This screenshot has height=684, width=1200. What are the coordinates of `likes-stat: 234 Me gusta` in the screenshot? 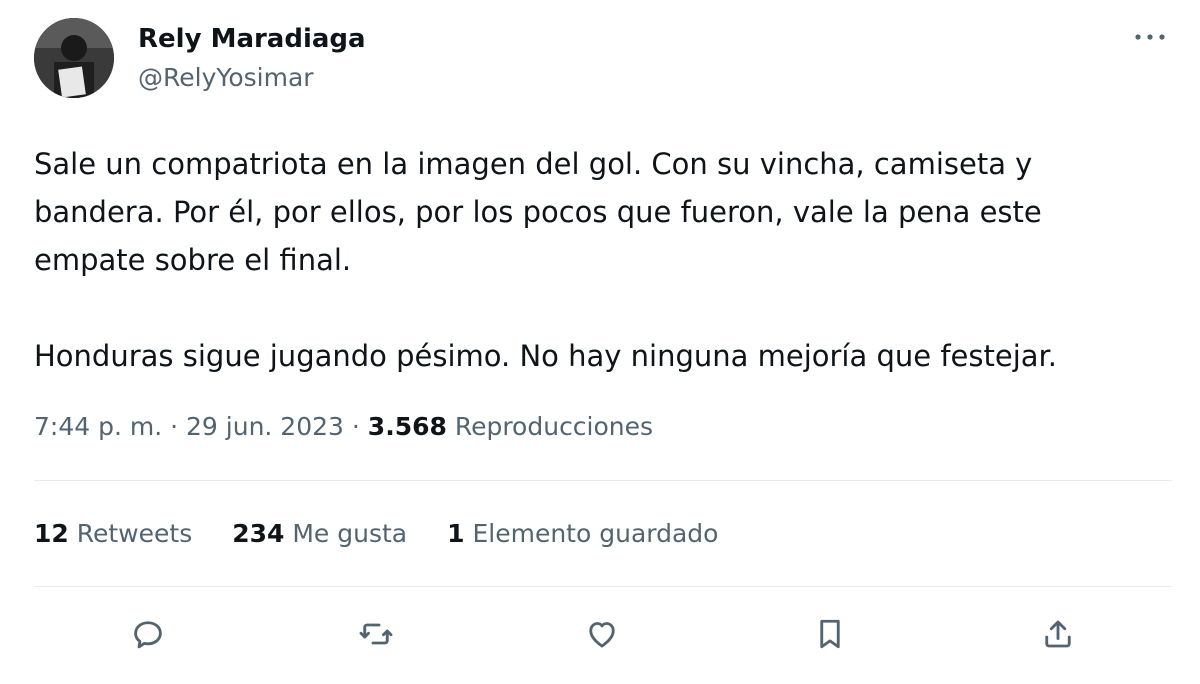 It's located at (319, 534).